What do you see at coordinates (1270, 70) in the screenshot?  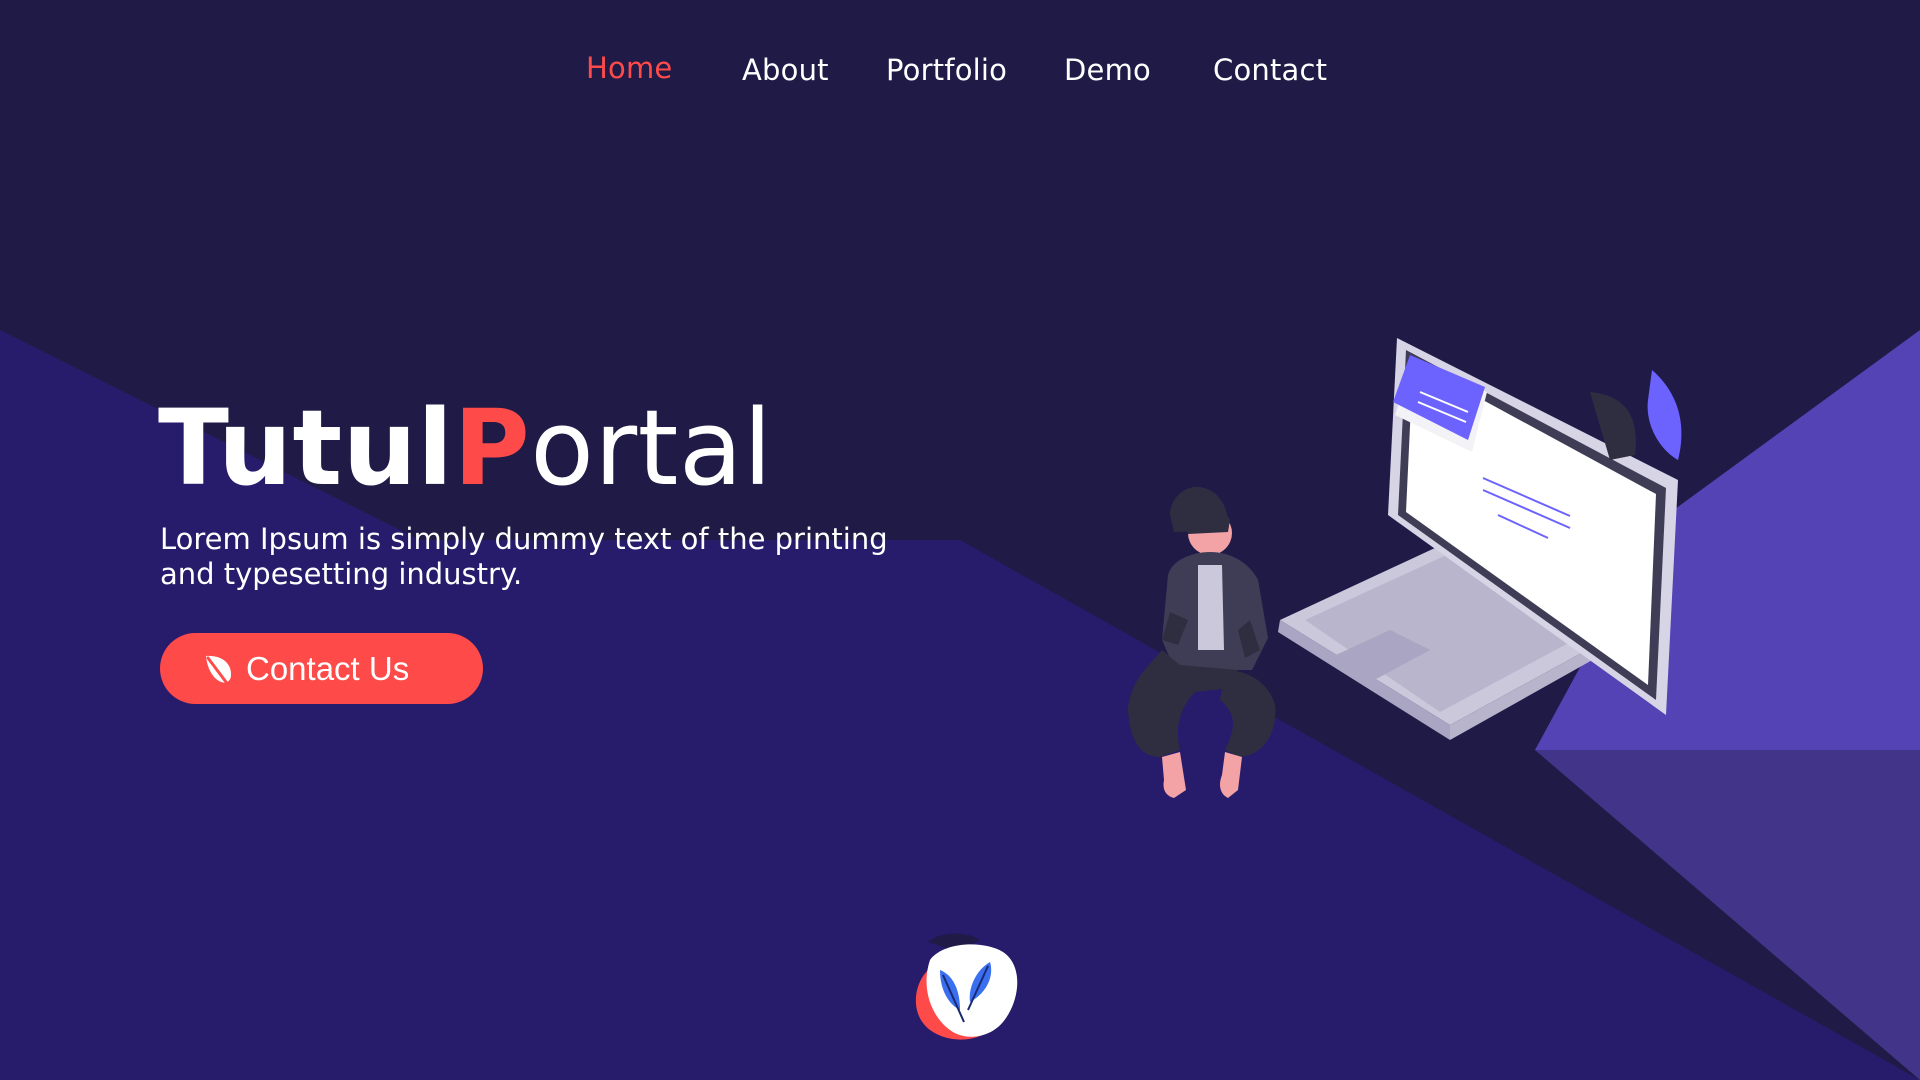 I see `nav-contact: Contact` at bounding box center [1270, 70].